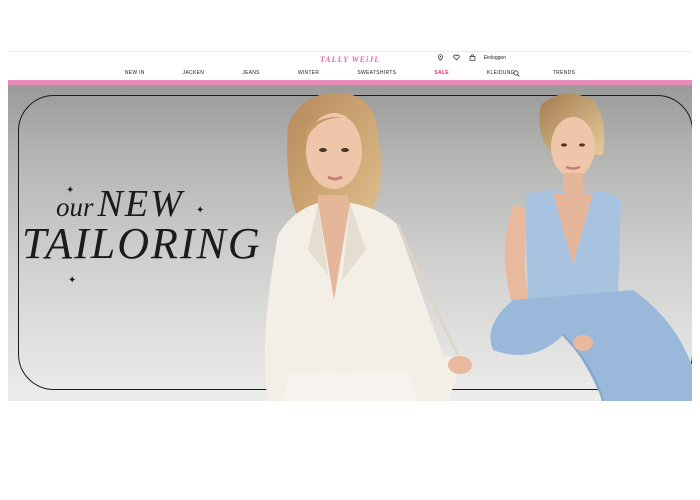 The height and width of the screenshot is (500, 700). Describe the element at coordinates (441, 73) in the screenshot. I see `nav-sale: SALE` at that location.